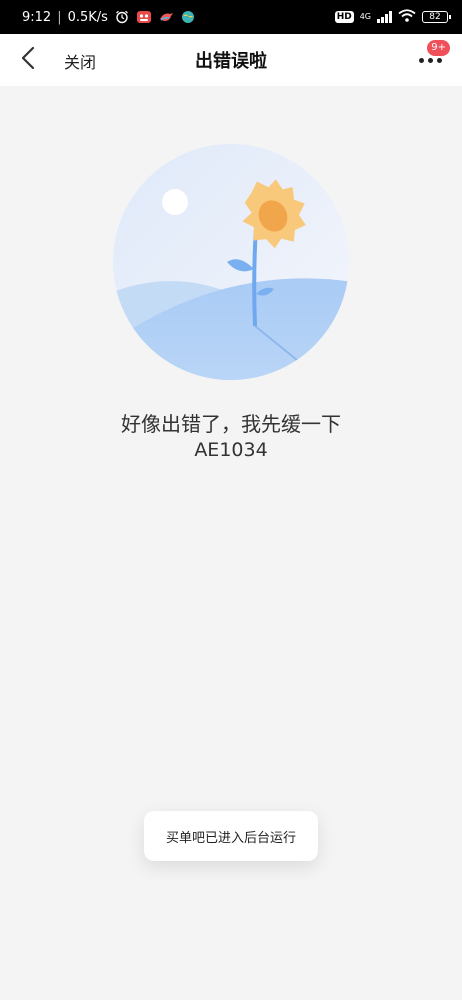 This screenshot has width=462, height=1000. I want to click on status-right: HD 4G 82, so click(392, 17).